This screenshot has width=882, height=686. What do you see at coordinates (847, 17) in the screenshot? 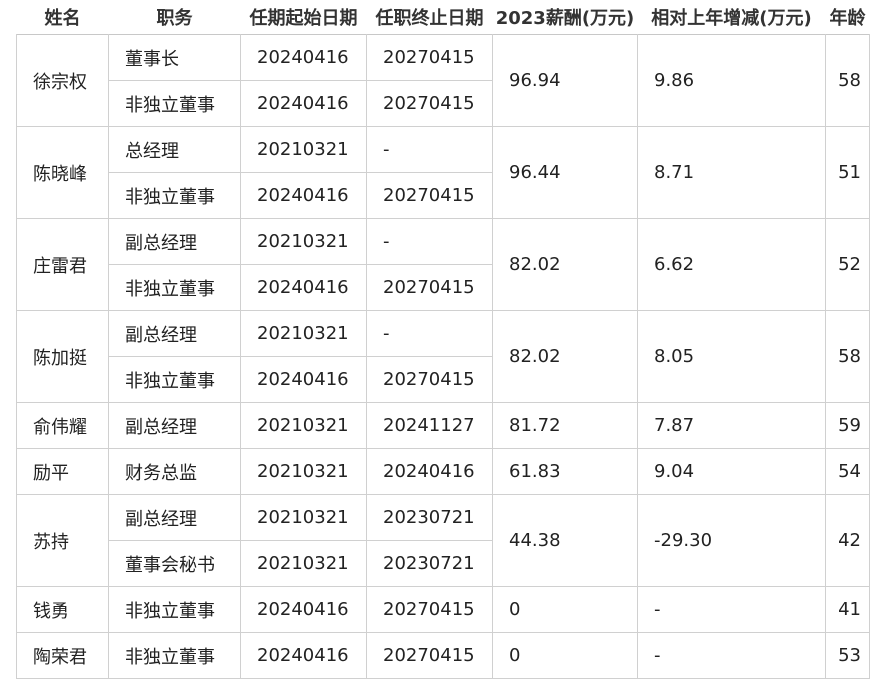
I see `header-age: 年龄` at bounding box center [847, 17].